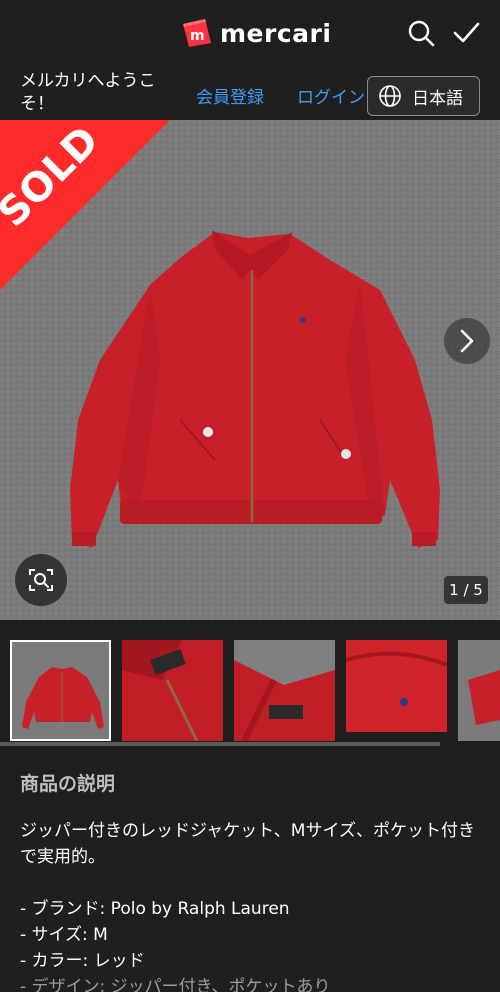 The image size is (500, 992). I want to click on chevron-right-icon, so click(467, 341).